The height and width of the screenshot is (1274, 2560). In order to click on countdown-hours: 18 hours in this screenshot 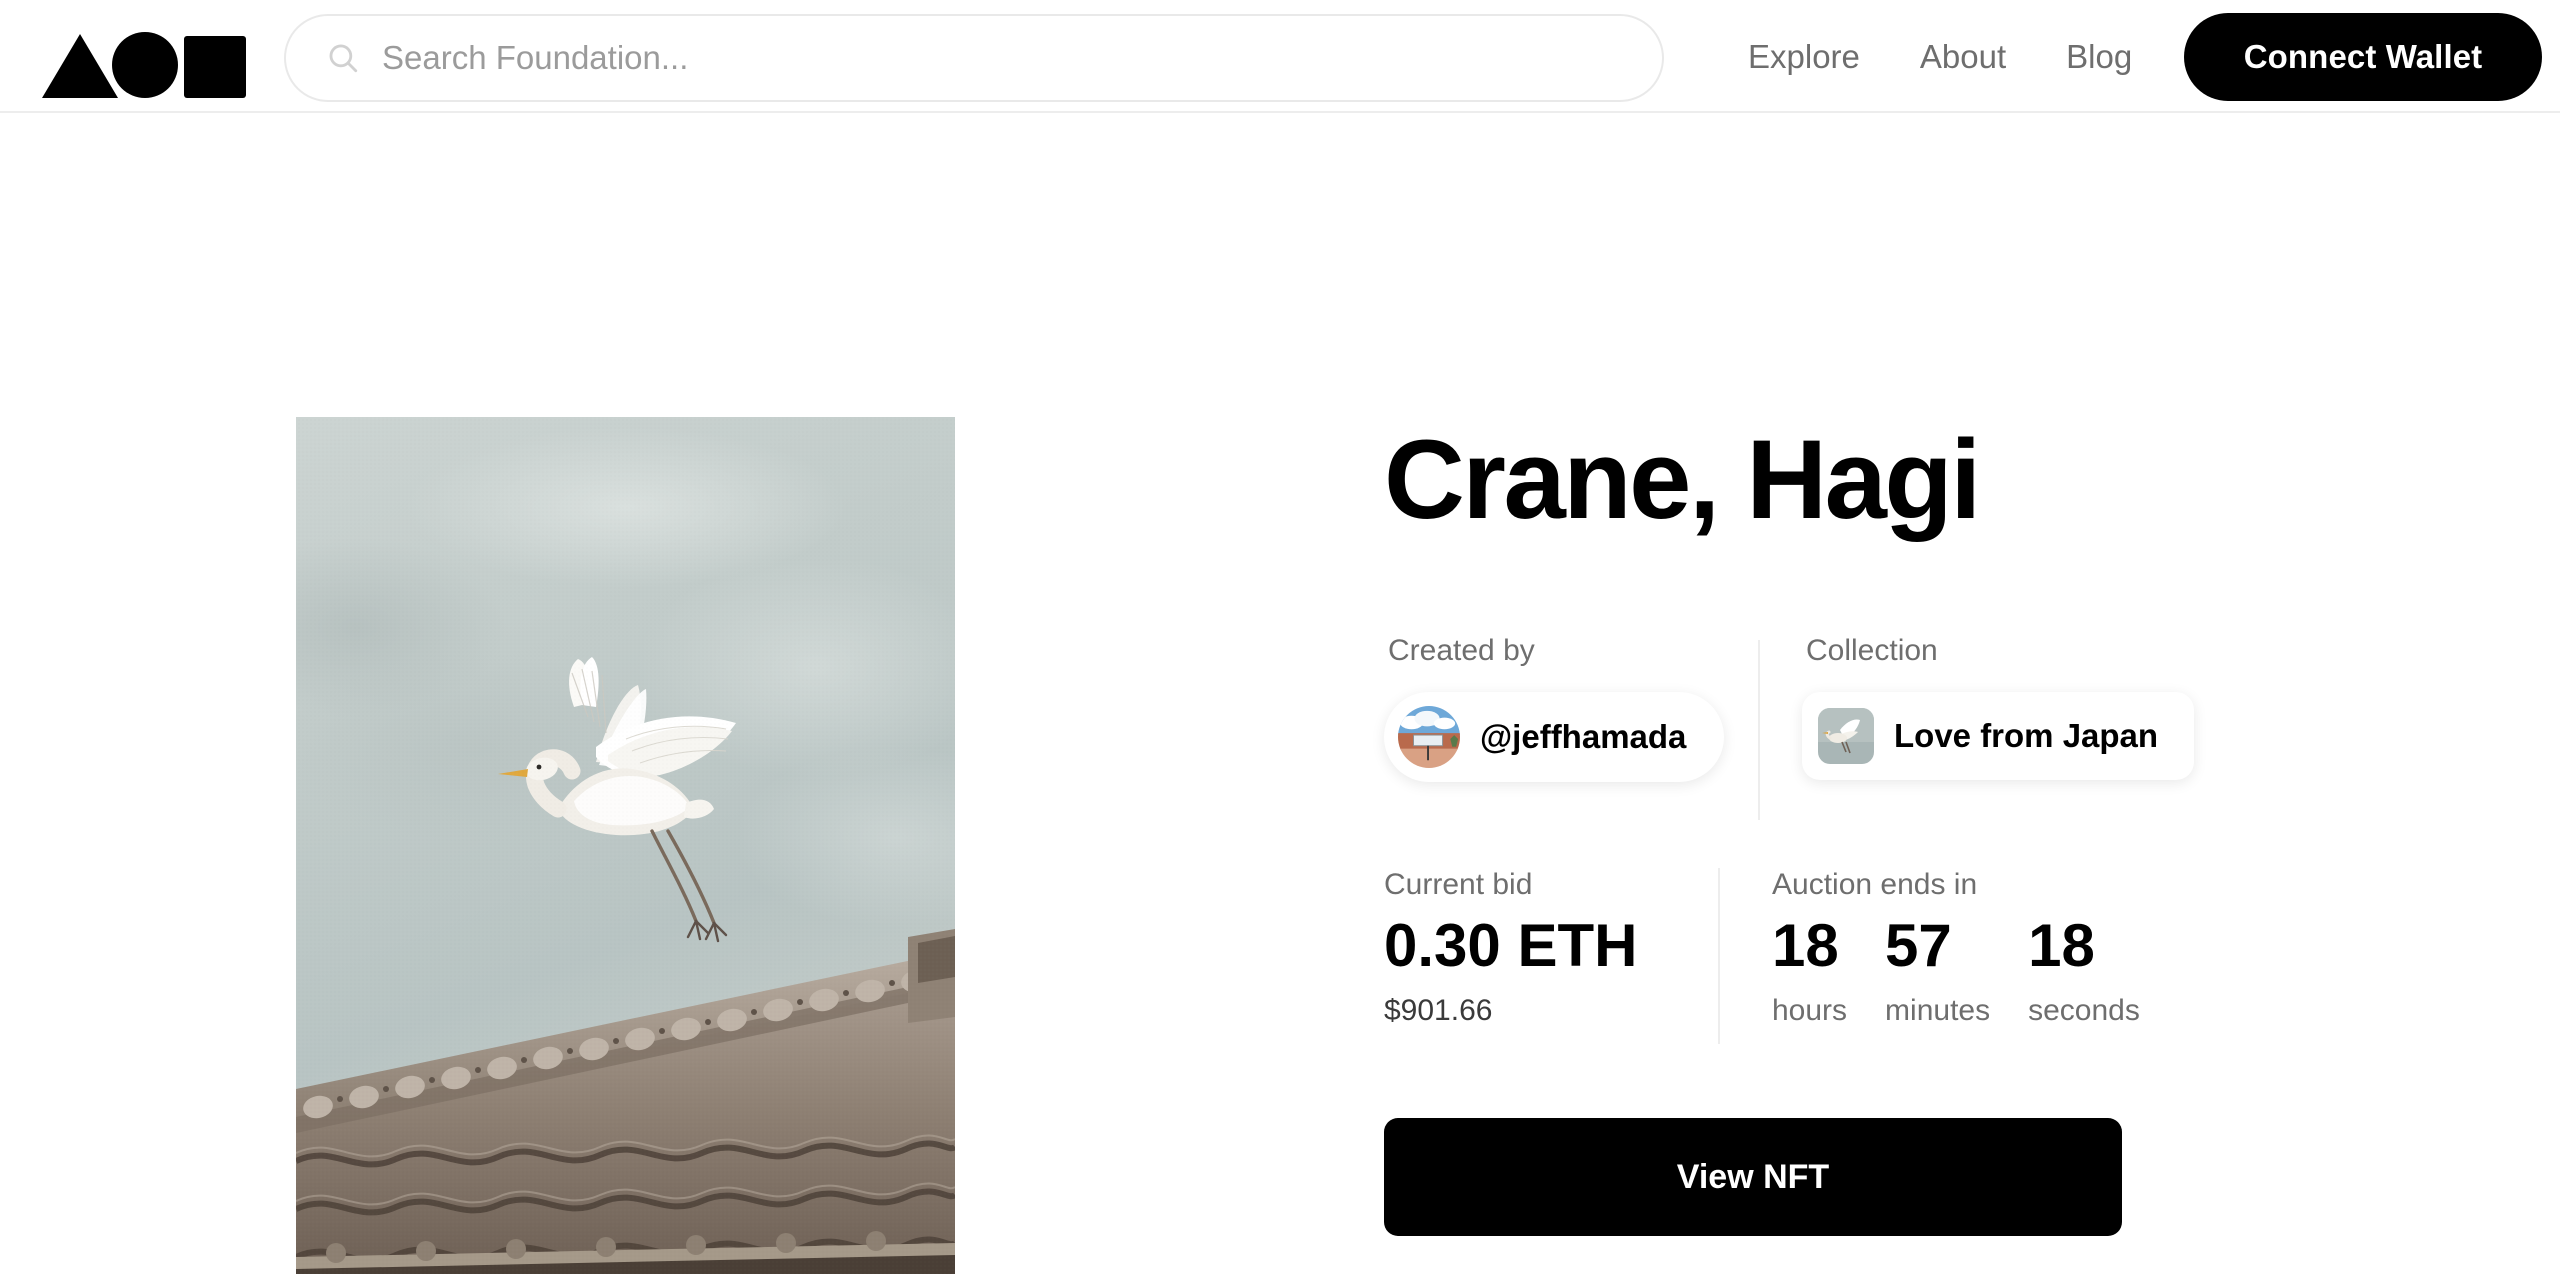, I will do `click(1809, 972)`.